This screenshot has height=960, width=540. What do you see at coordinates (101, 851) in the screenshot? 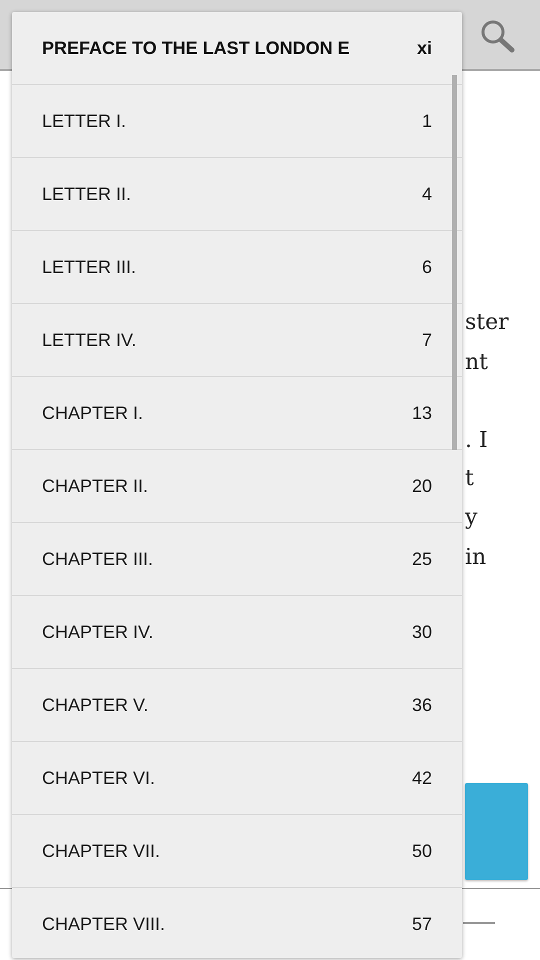
I see `chapter-title: CHAPTER VII.` at bounding box center [101, 851].